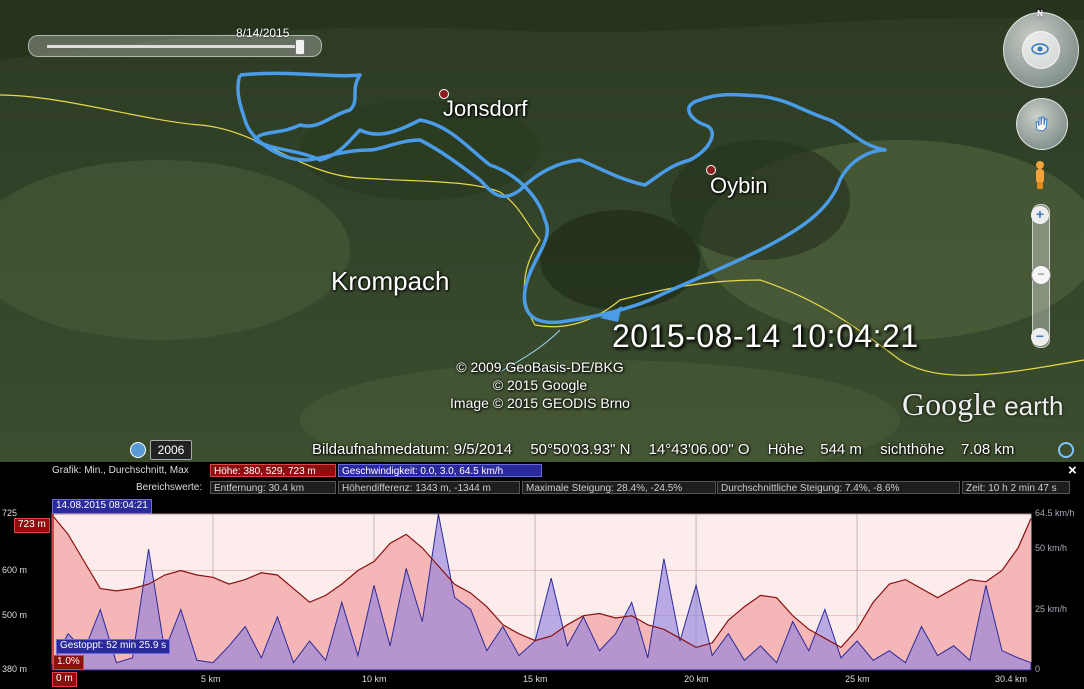 This screenshot has width=1084, height=689. What do you see at coordinates (1016, 487) in the screenshot?
I see `time-stat: Zeit: 10 h 2 min 47 s` at bounding box center [1016, 487].